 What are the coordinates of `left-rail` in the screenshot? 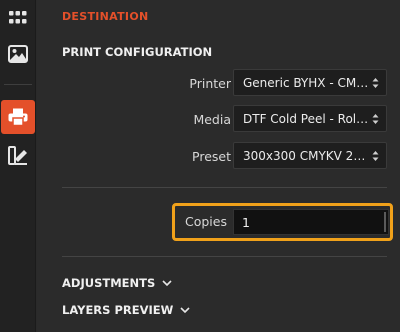 It's located at (18, 166).